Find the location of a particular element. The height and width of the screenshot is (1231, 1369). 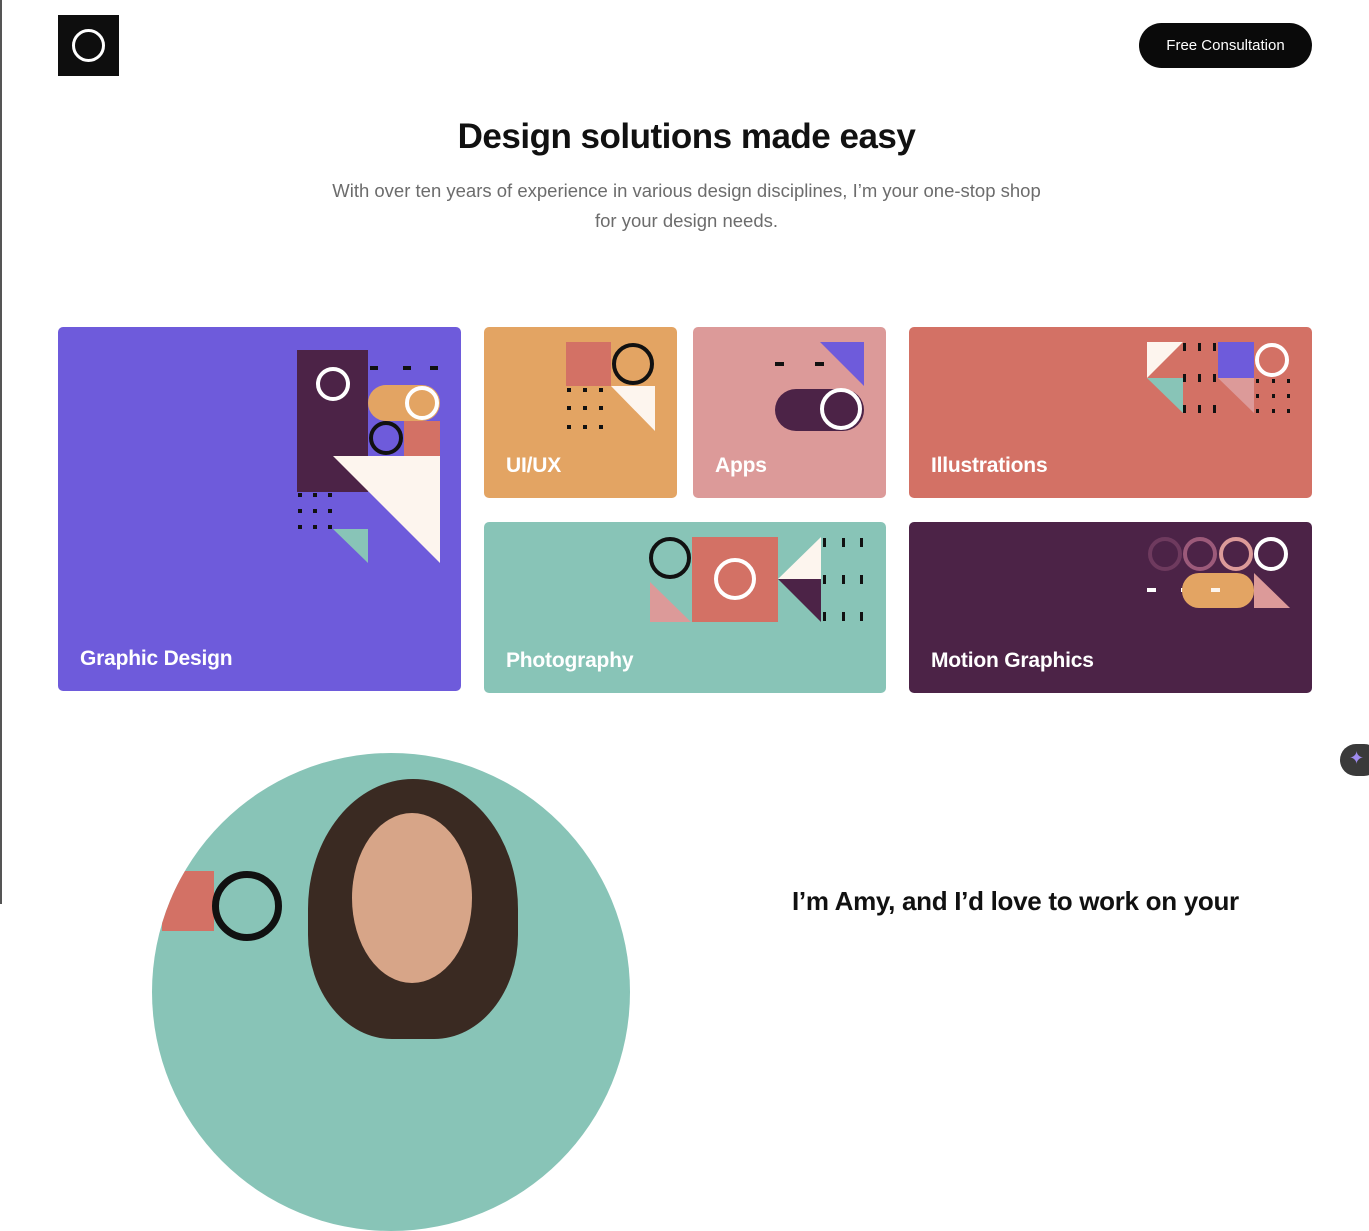

service-label: UI/UX is located at coordinates (534, 465).